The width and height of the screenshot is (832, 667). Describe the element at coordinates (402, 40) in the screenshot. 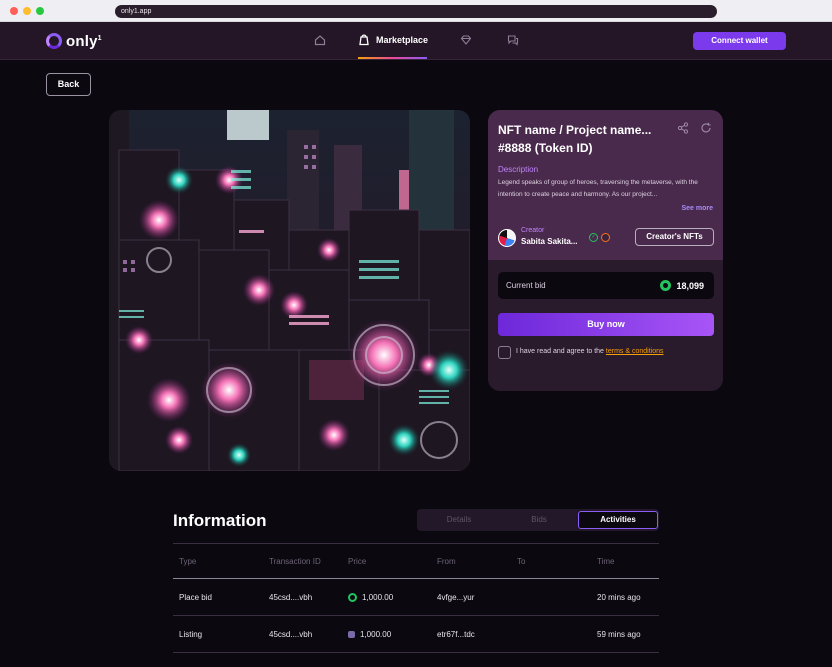

I see `nav-item-label: Marketplace` at that location.